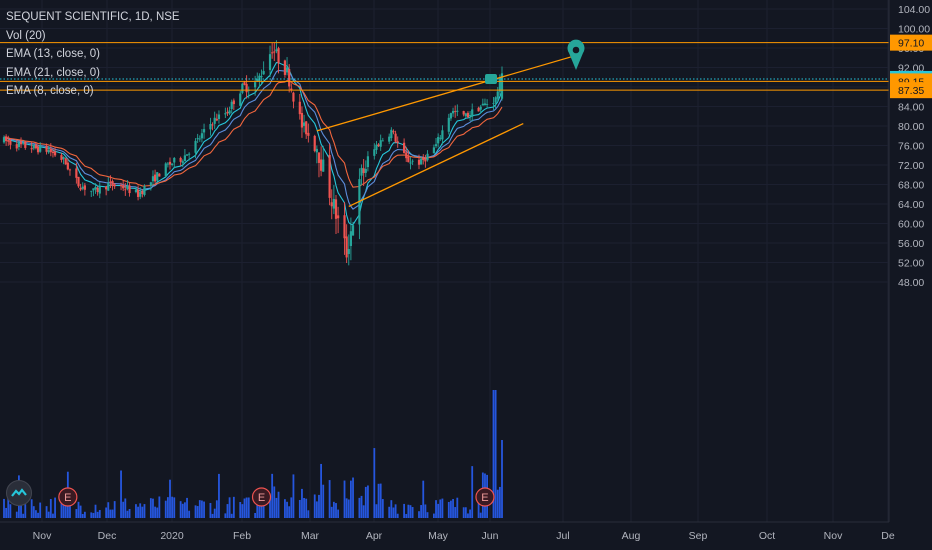  I want to click on legend-vol: Vol (20), so click(93, 36).